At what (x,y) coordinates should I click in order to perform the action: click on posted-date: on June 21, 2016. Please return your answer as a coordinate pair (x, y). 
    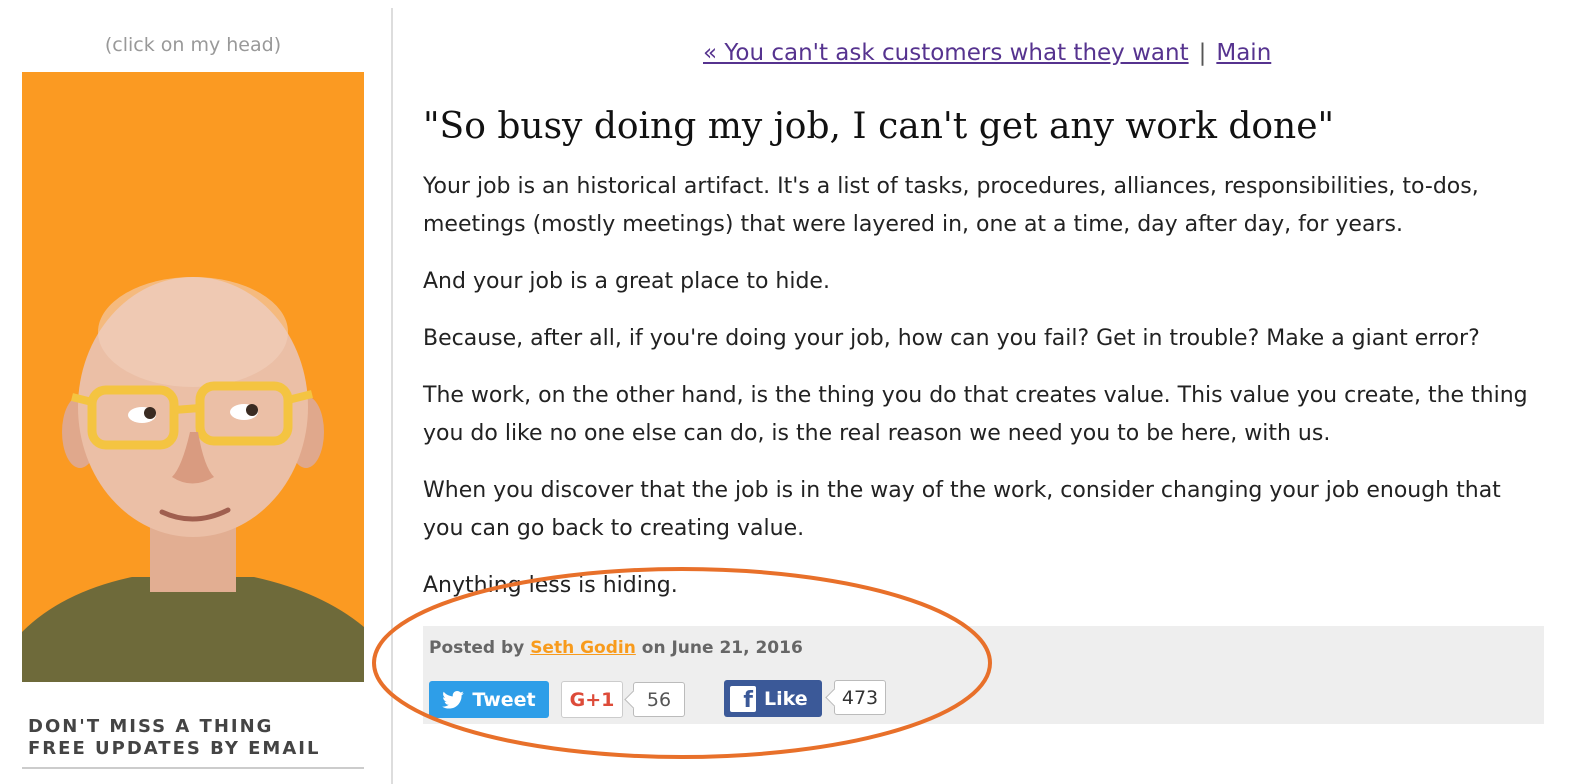
    Looking at the image, I should click on (722, 648).